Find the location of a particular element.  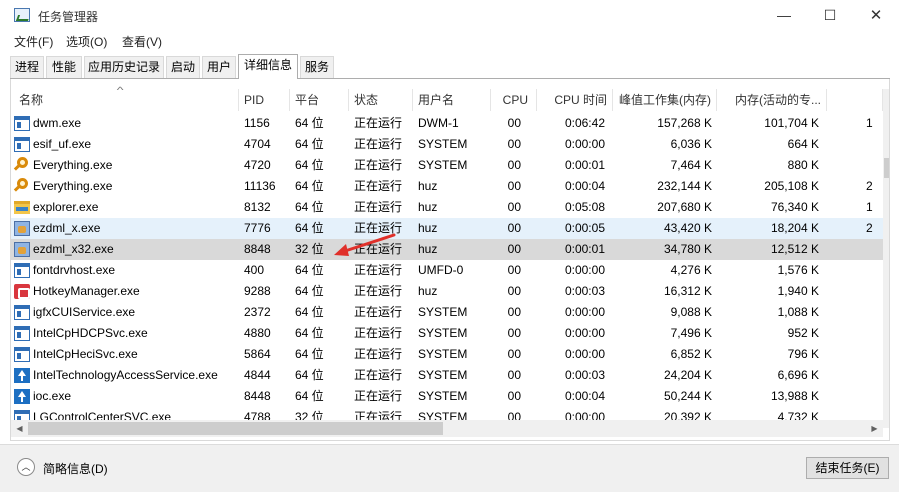

menu-options: 选项(O) is located at coordinates (86, 41).